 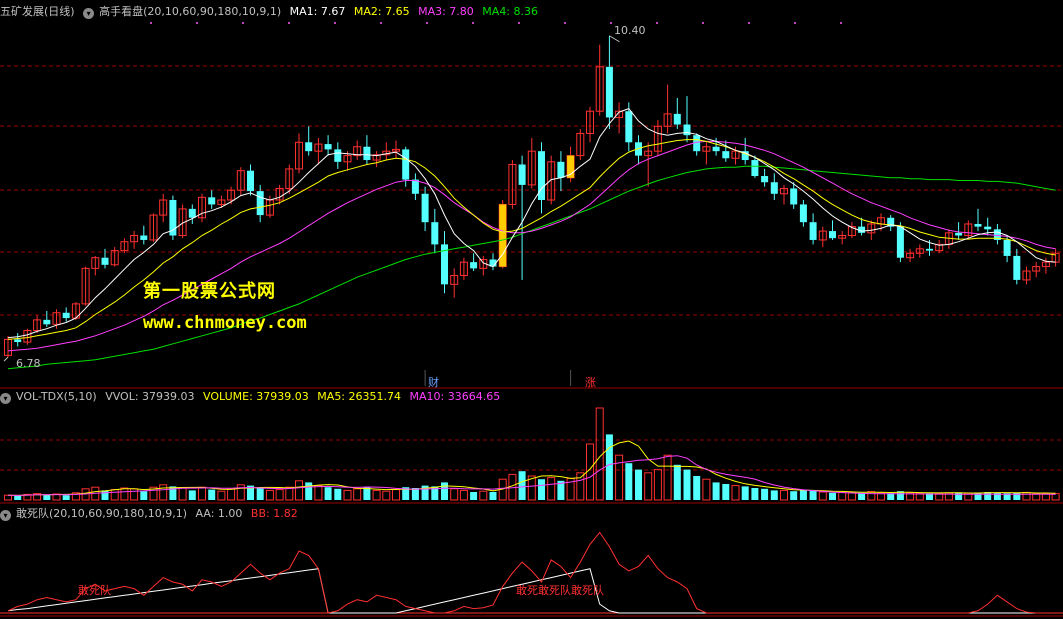 What do you see at coordinates (101, 513) in the screenshot?
I see `lower-indicator-name: 敢死队(20,10,60,90,180,10,9,1)` at bounding box center [101, 513].